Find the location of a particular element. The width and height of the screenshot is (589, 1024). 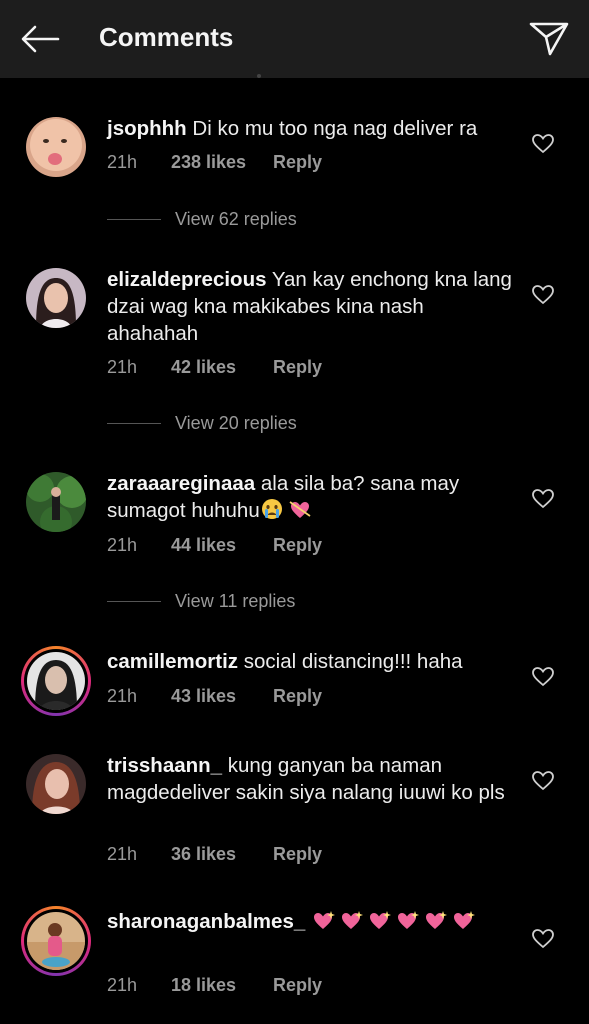

comment-meta: 21h 42 likes Reply is located at coordinates (214, 367).